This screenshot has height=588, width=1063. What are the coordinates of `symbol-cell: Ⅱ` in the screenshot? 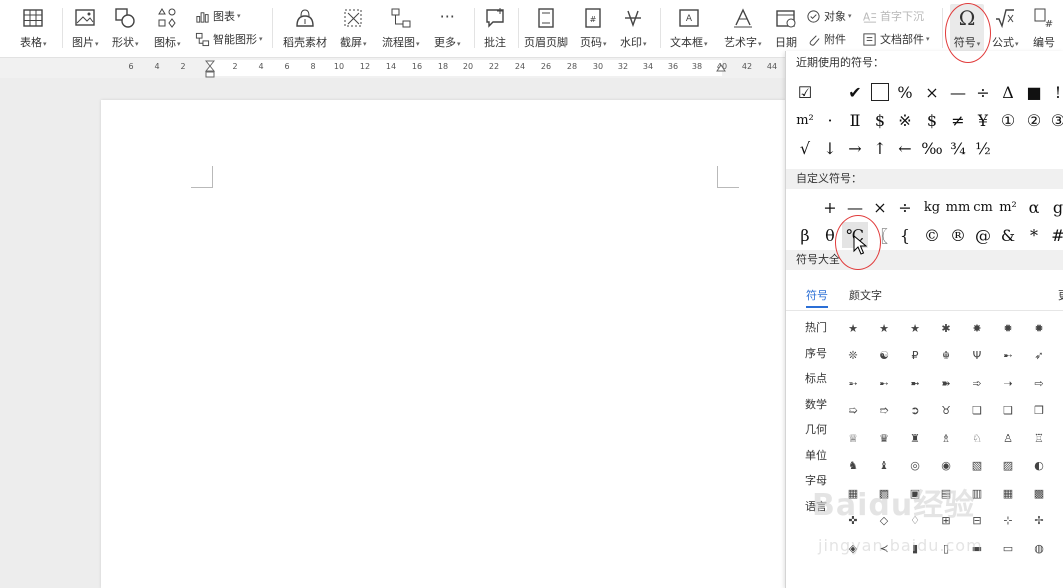 It's located at (855, 120).